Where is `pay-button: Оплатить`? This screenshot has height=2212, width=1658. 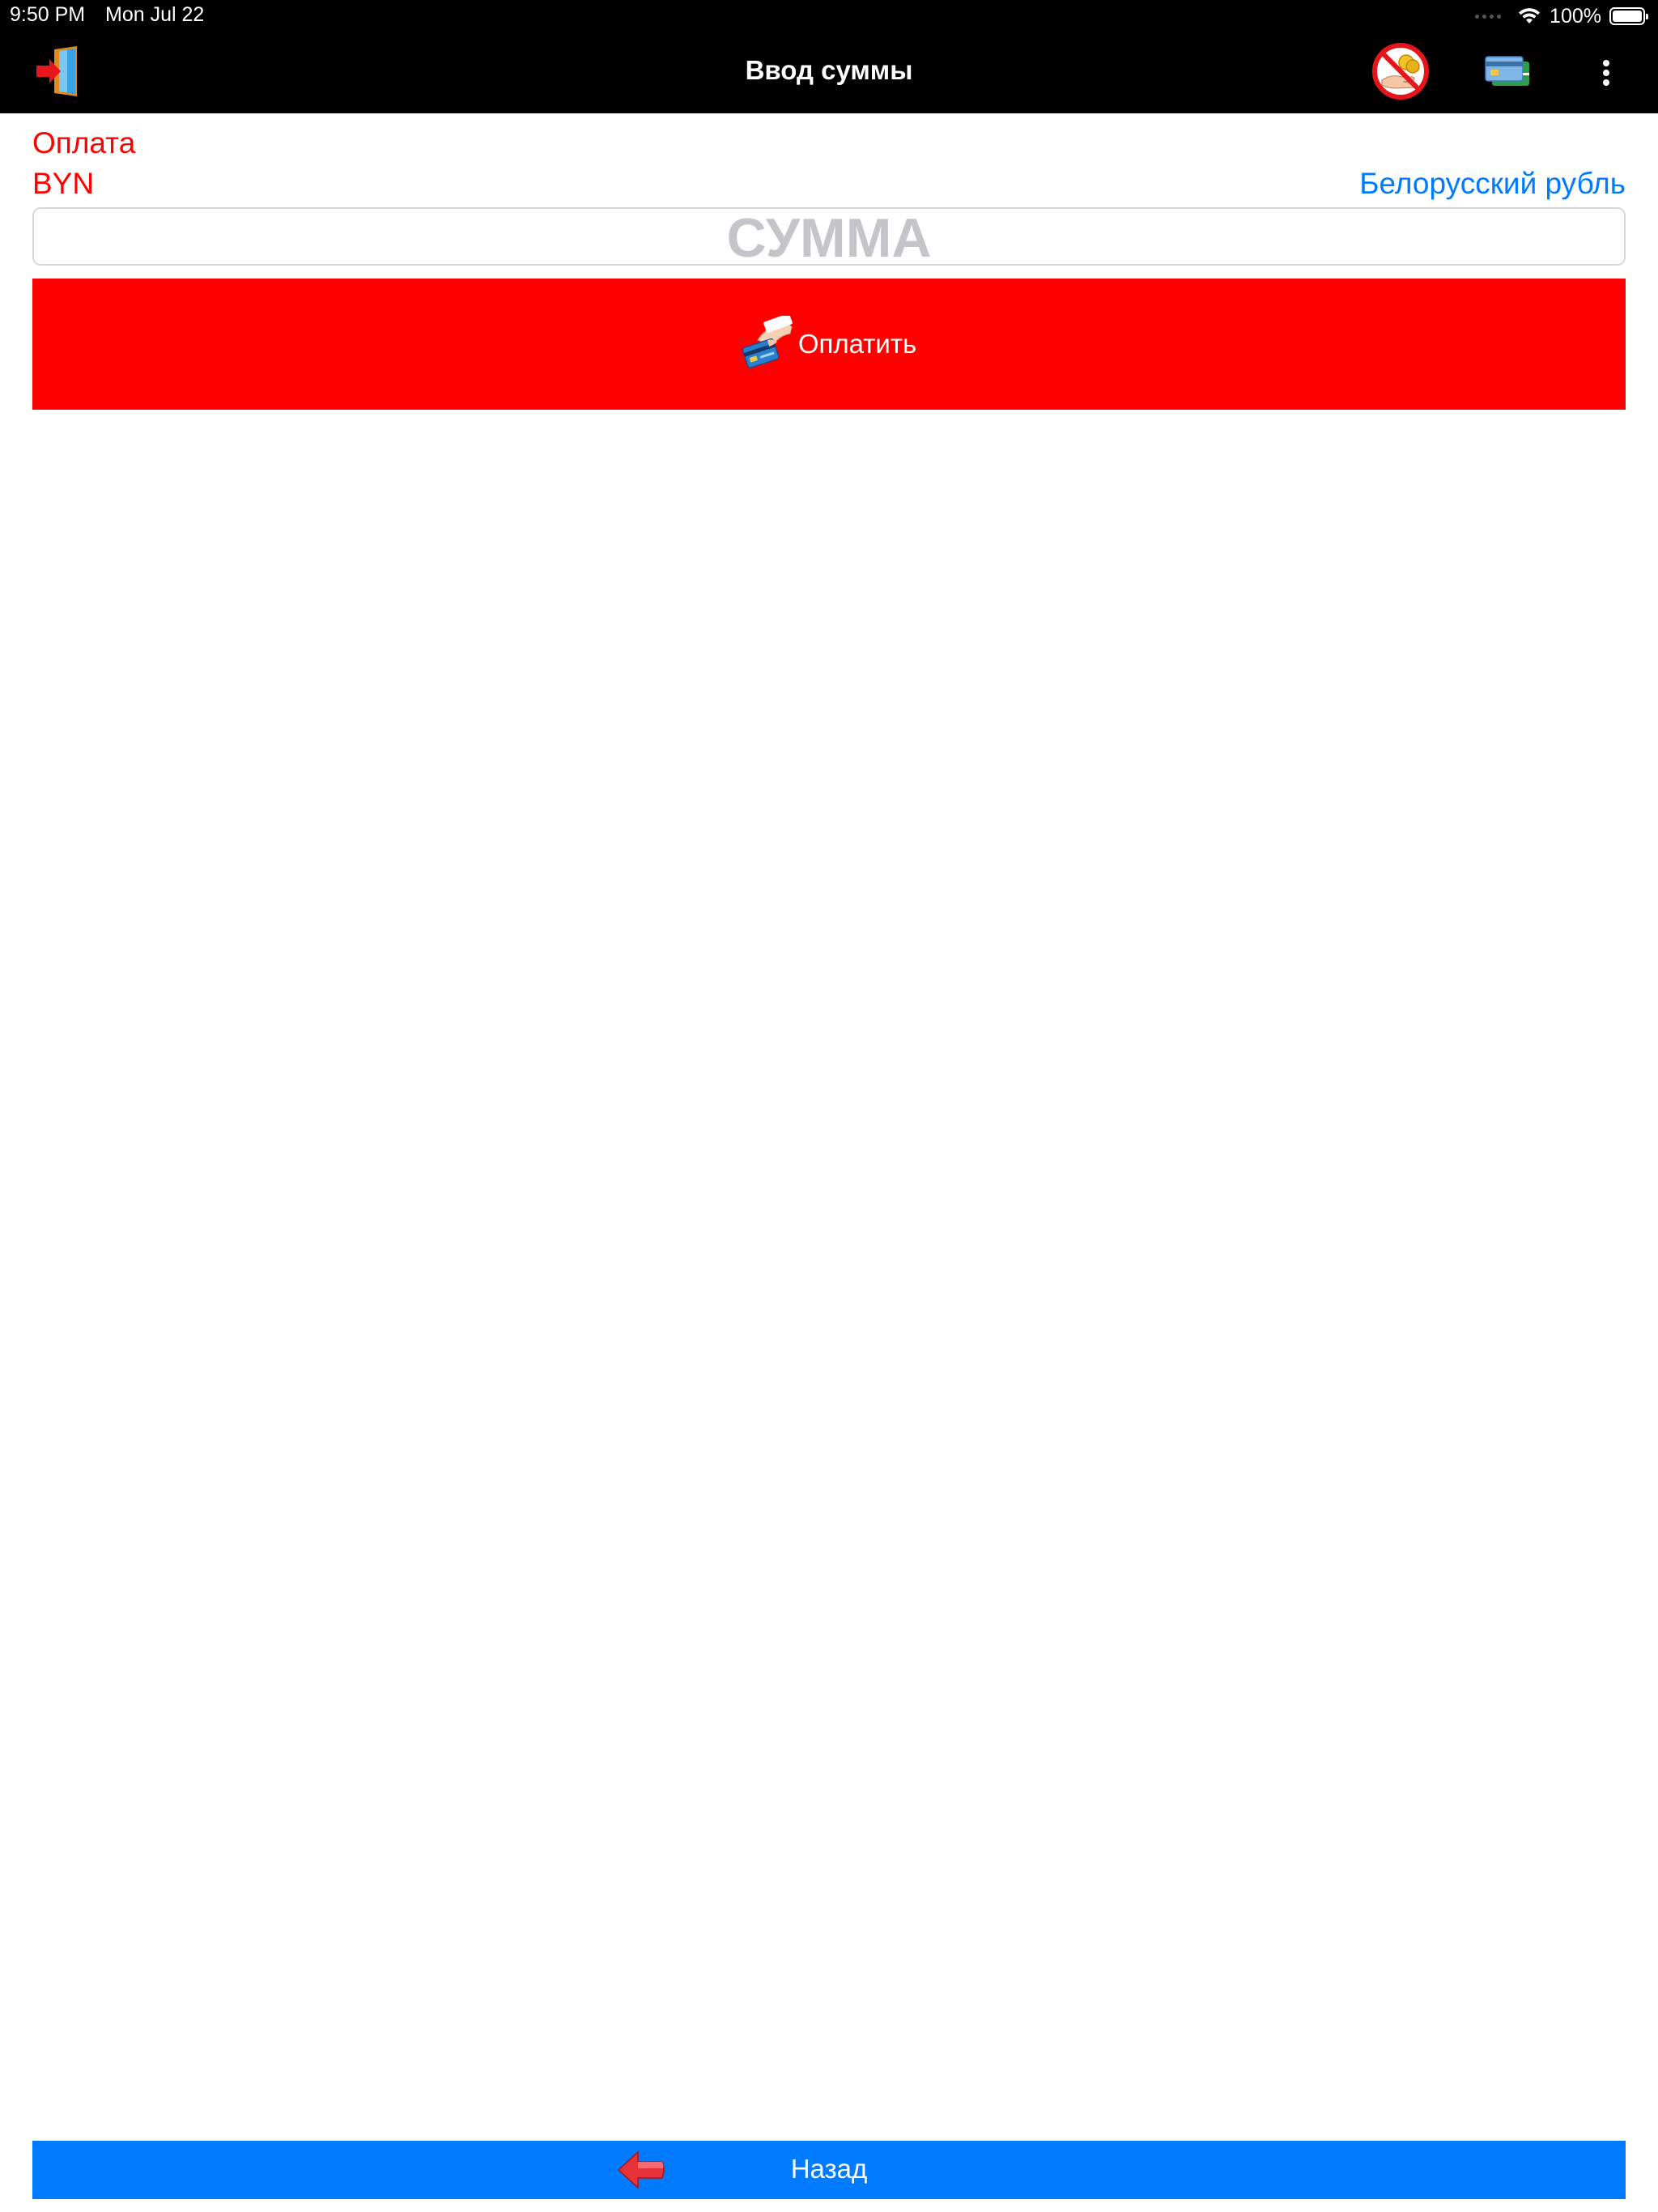
pay-button: Оплатить is located at coordinates (829, 345).